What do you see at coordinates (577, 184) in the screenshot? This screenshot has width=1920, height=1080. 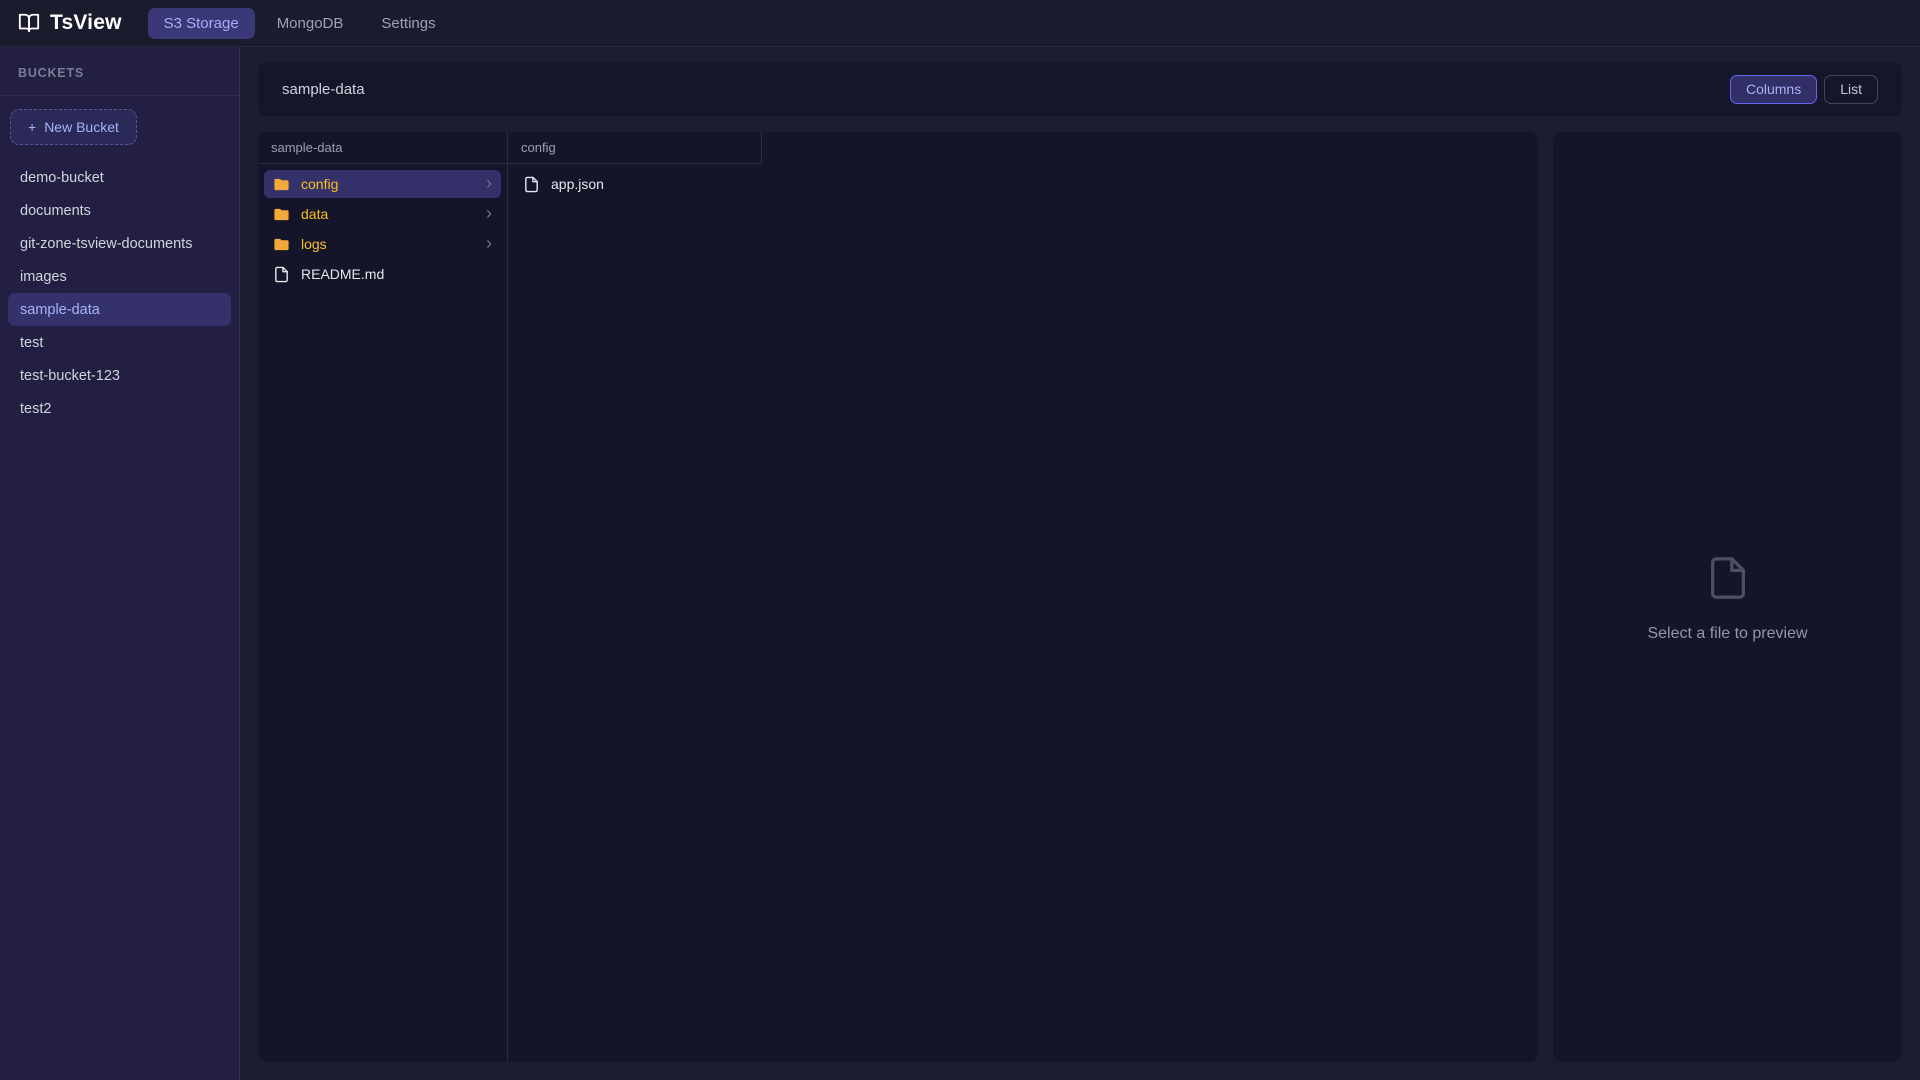 I see `entry-name: app.json` at bounding box center [577, 184].